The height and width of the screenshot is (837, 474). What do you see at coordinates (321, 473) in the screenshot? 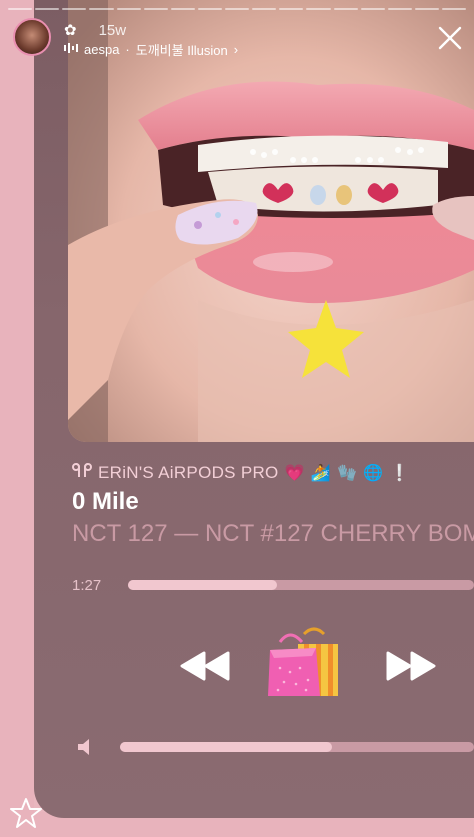
I see `emoji-1: 🏄` at bounding box center [321, 473].